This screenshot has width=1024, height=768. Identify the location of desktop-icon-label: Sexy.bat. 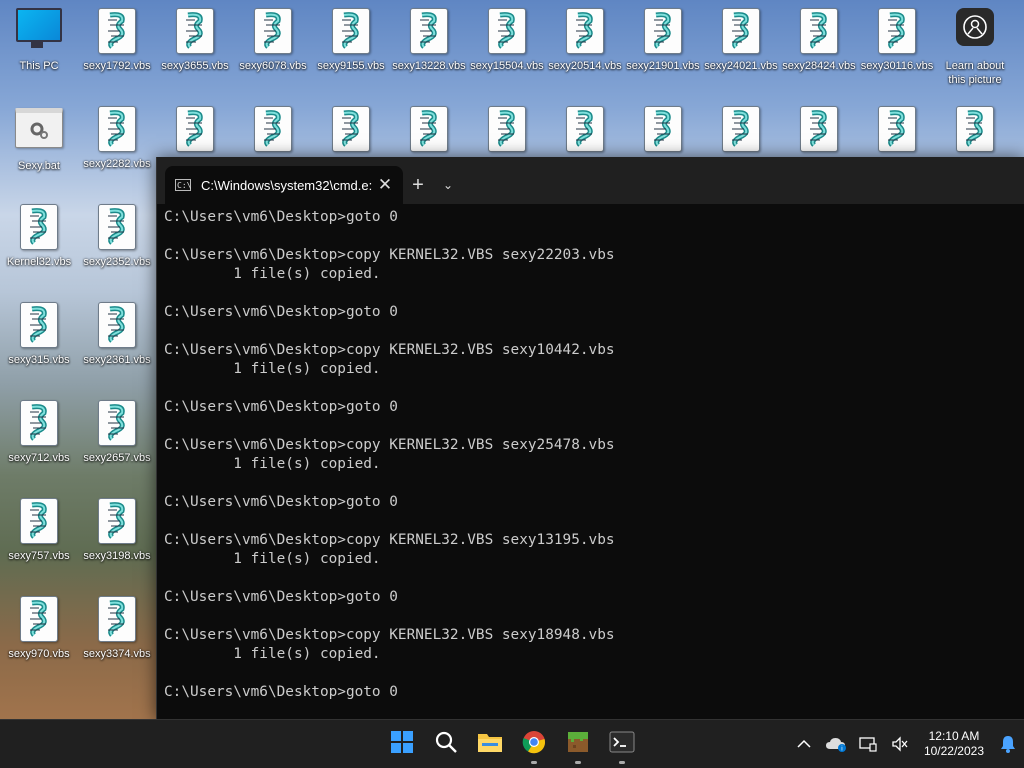
(39, 166).